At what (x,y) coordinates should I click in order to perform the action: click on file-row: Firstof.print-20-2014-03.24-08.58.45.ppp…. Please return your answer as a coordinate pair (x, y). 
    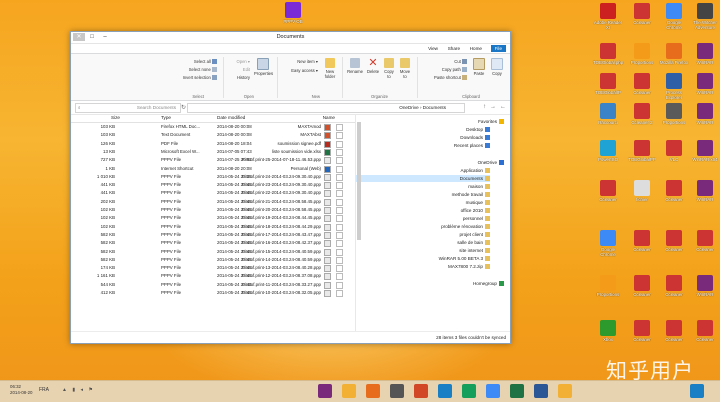
    Looking at the image, I should click on (208, 210).